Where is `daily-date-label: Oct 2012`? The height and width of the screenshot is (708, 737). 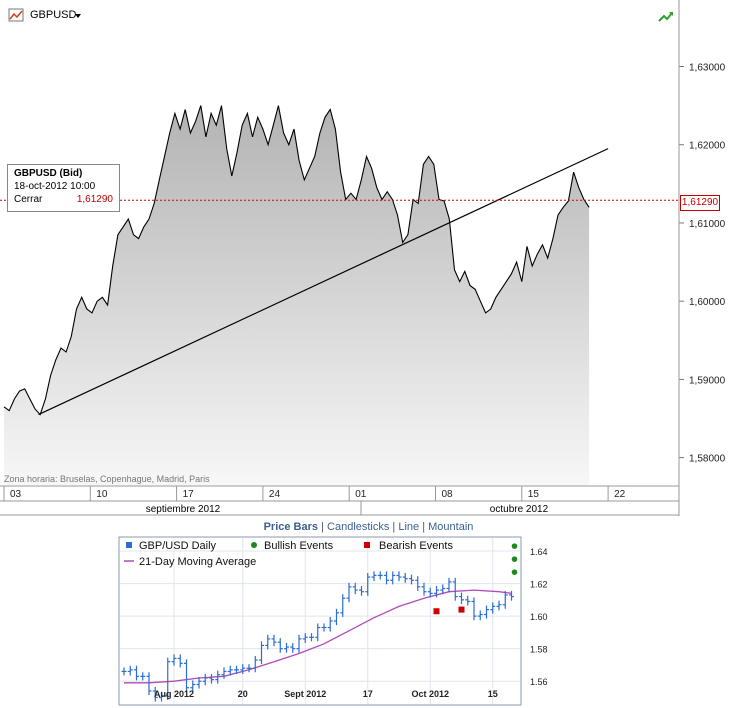 daily-date-label: Oct 2012 is located at coordinates (430, 694).